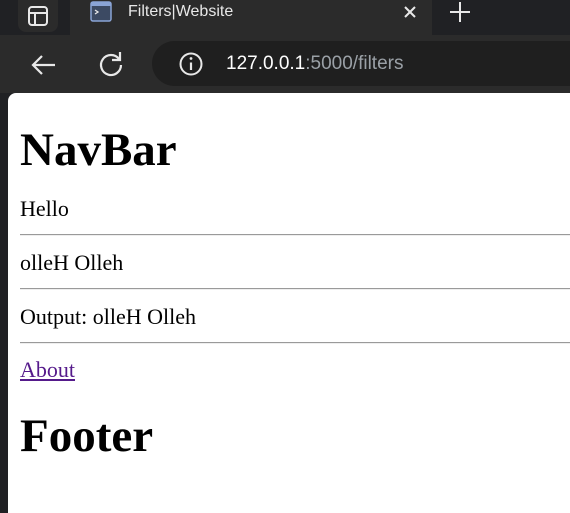 This screenshot has width=570, height=513. Describe the element at coordinates (47, 369) in the screenshot. I see `about-link: About` at that location.